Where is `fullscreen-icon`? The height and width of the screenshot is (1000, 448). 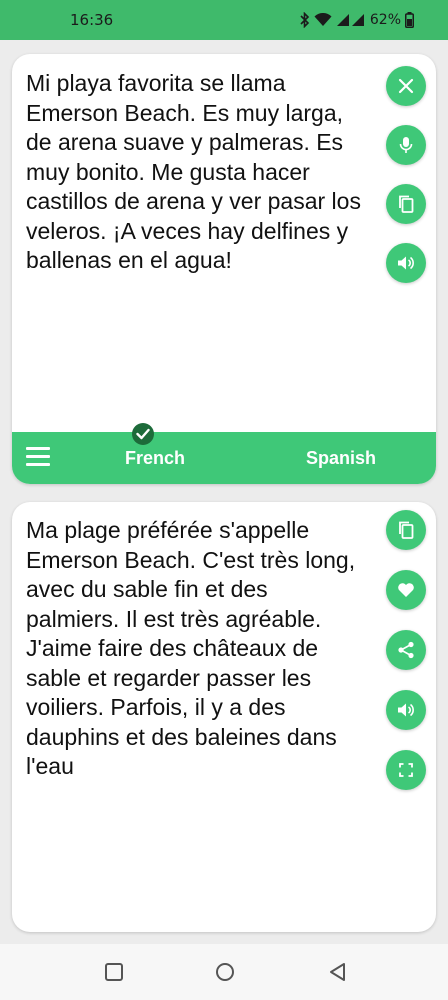 fullscreen-icon is located at coordinates (406, 770).